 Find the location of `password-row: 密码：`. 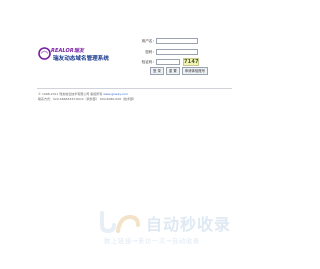

password-row: 密码： is located at coordinates (186, 53).